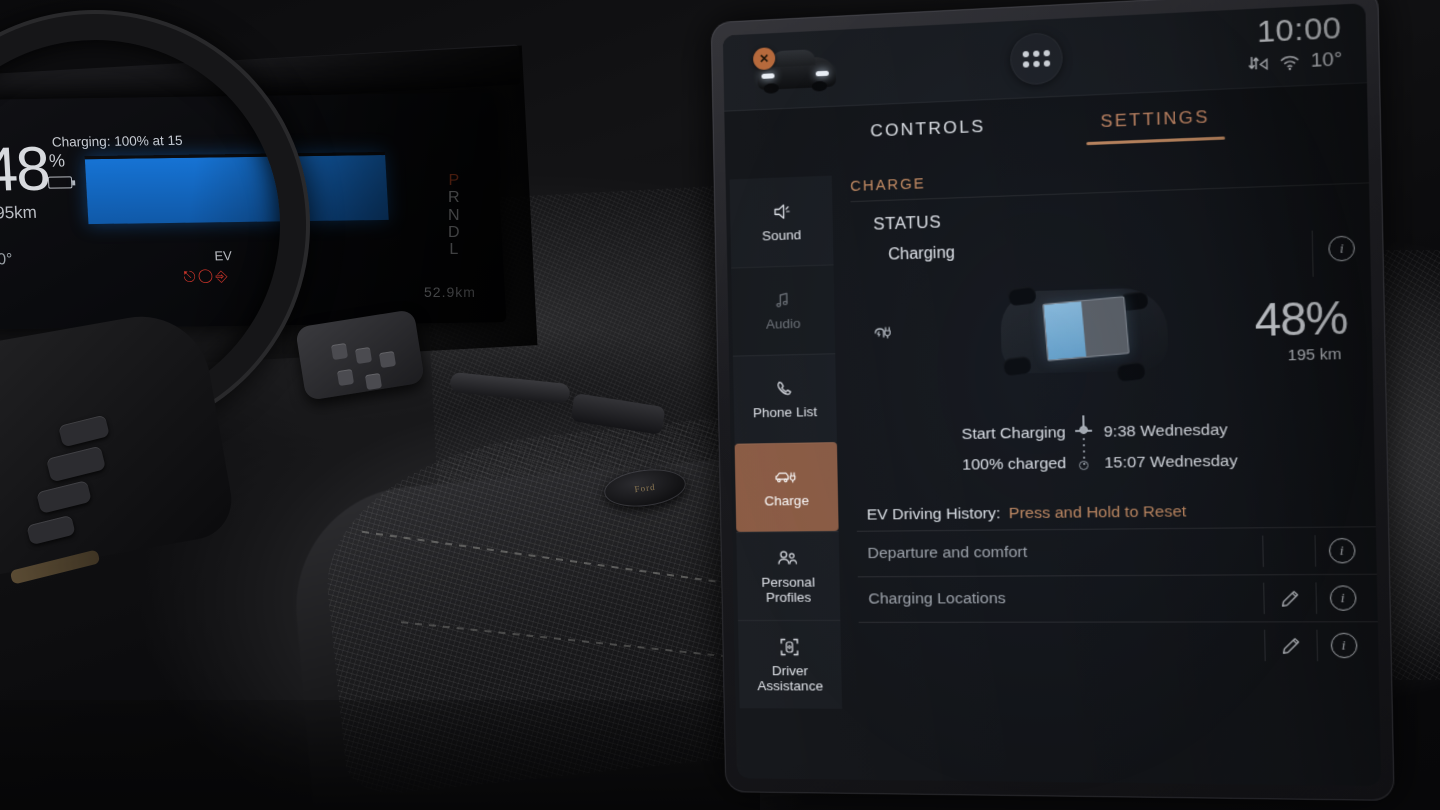  I want to click on sidebar-item-label: Charge, so click(787, 501).